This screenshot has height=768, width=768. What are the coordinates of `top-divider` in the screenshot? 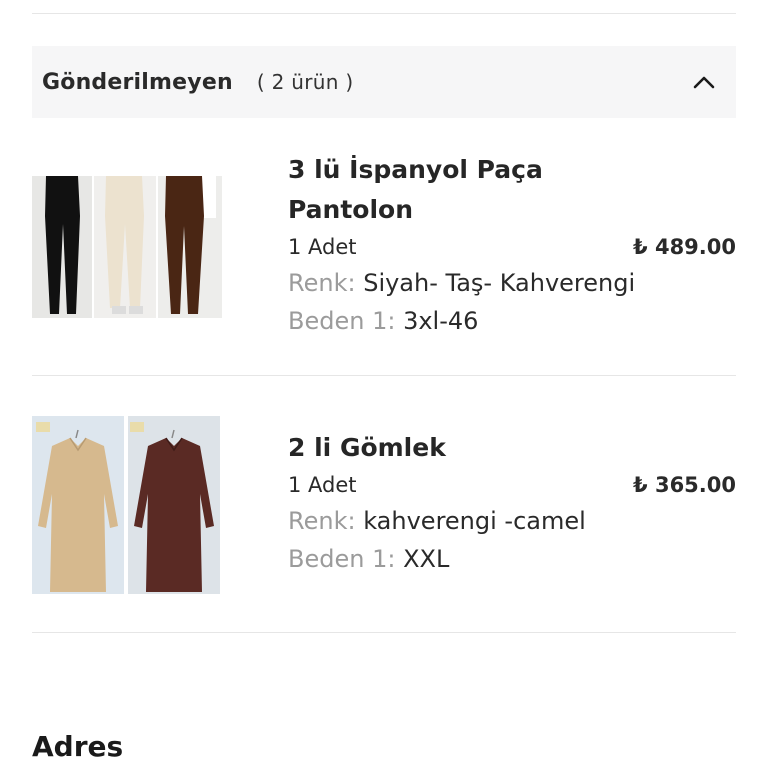 It's located at (384, 13).